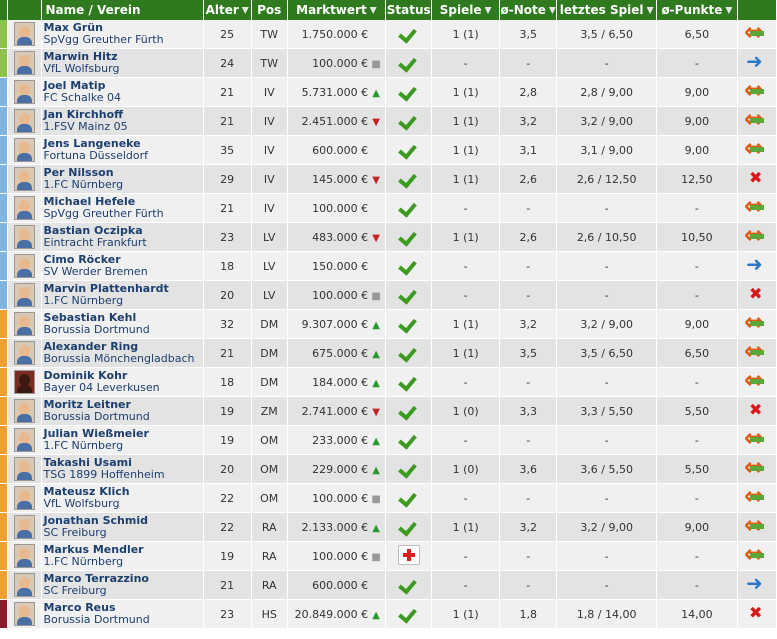  What do you see at coordinates (409, 10) in the screenshot?
I see `sort-status: Status` at bounding box center [409, 10].